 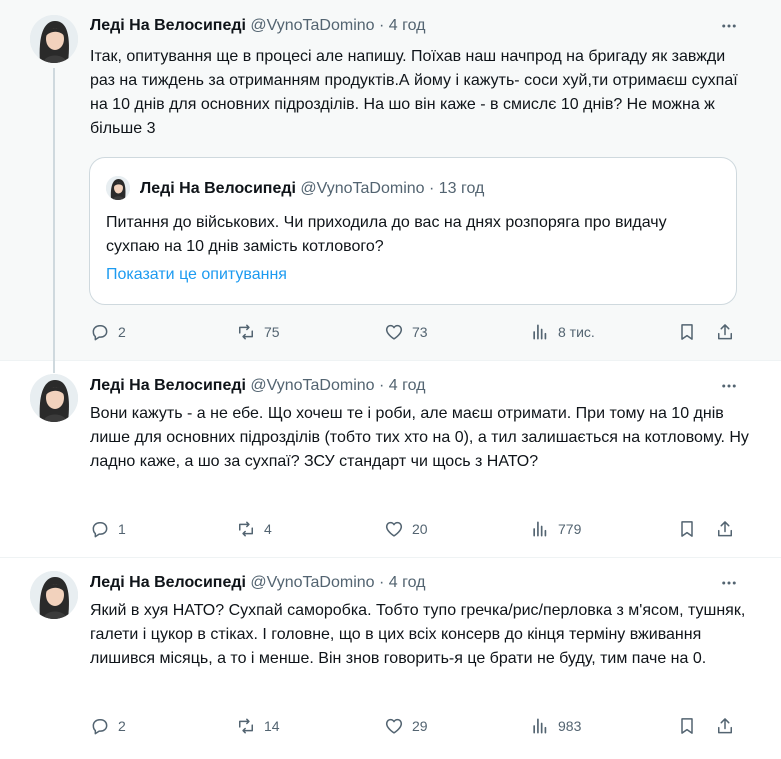 I want to click on like-count: 20, so click(x=420, y=529).